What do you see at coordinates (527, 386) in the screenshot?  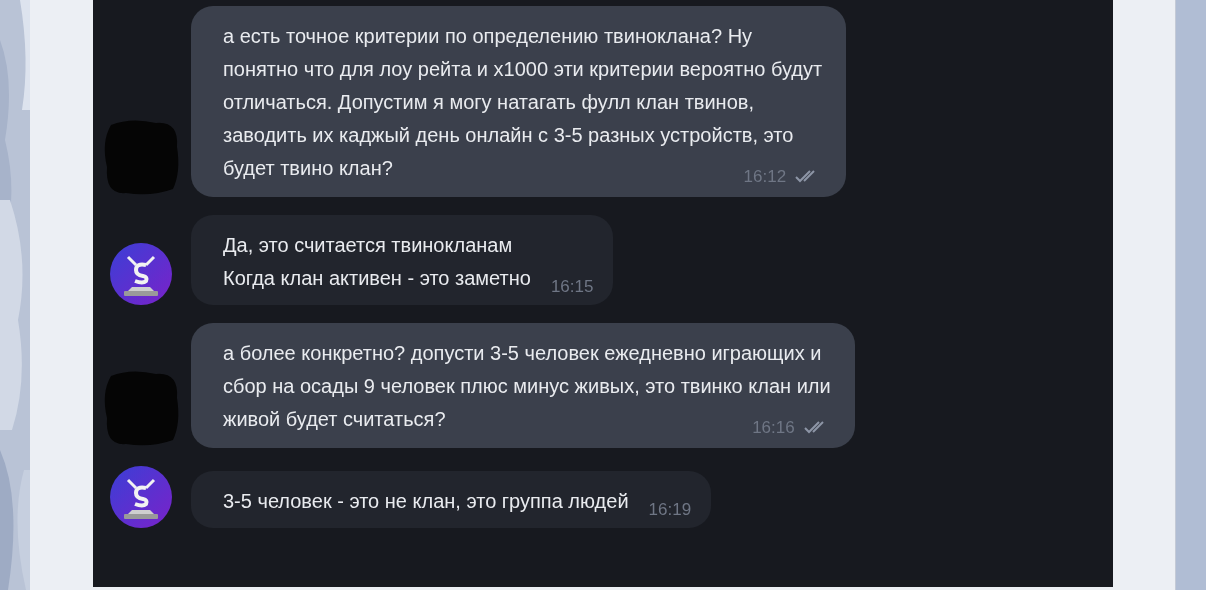 I see `message-text-line: сбор на осады 9 человек плюс минус живых, это твинко клан или` at bounding box center [527, 386].